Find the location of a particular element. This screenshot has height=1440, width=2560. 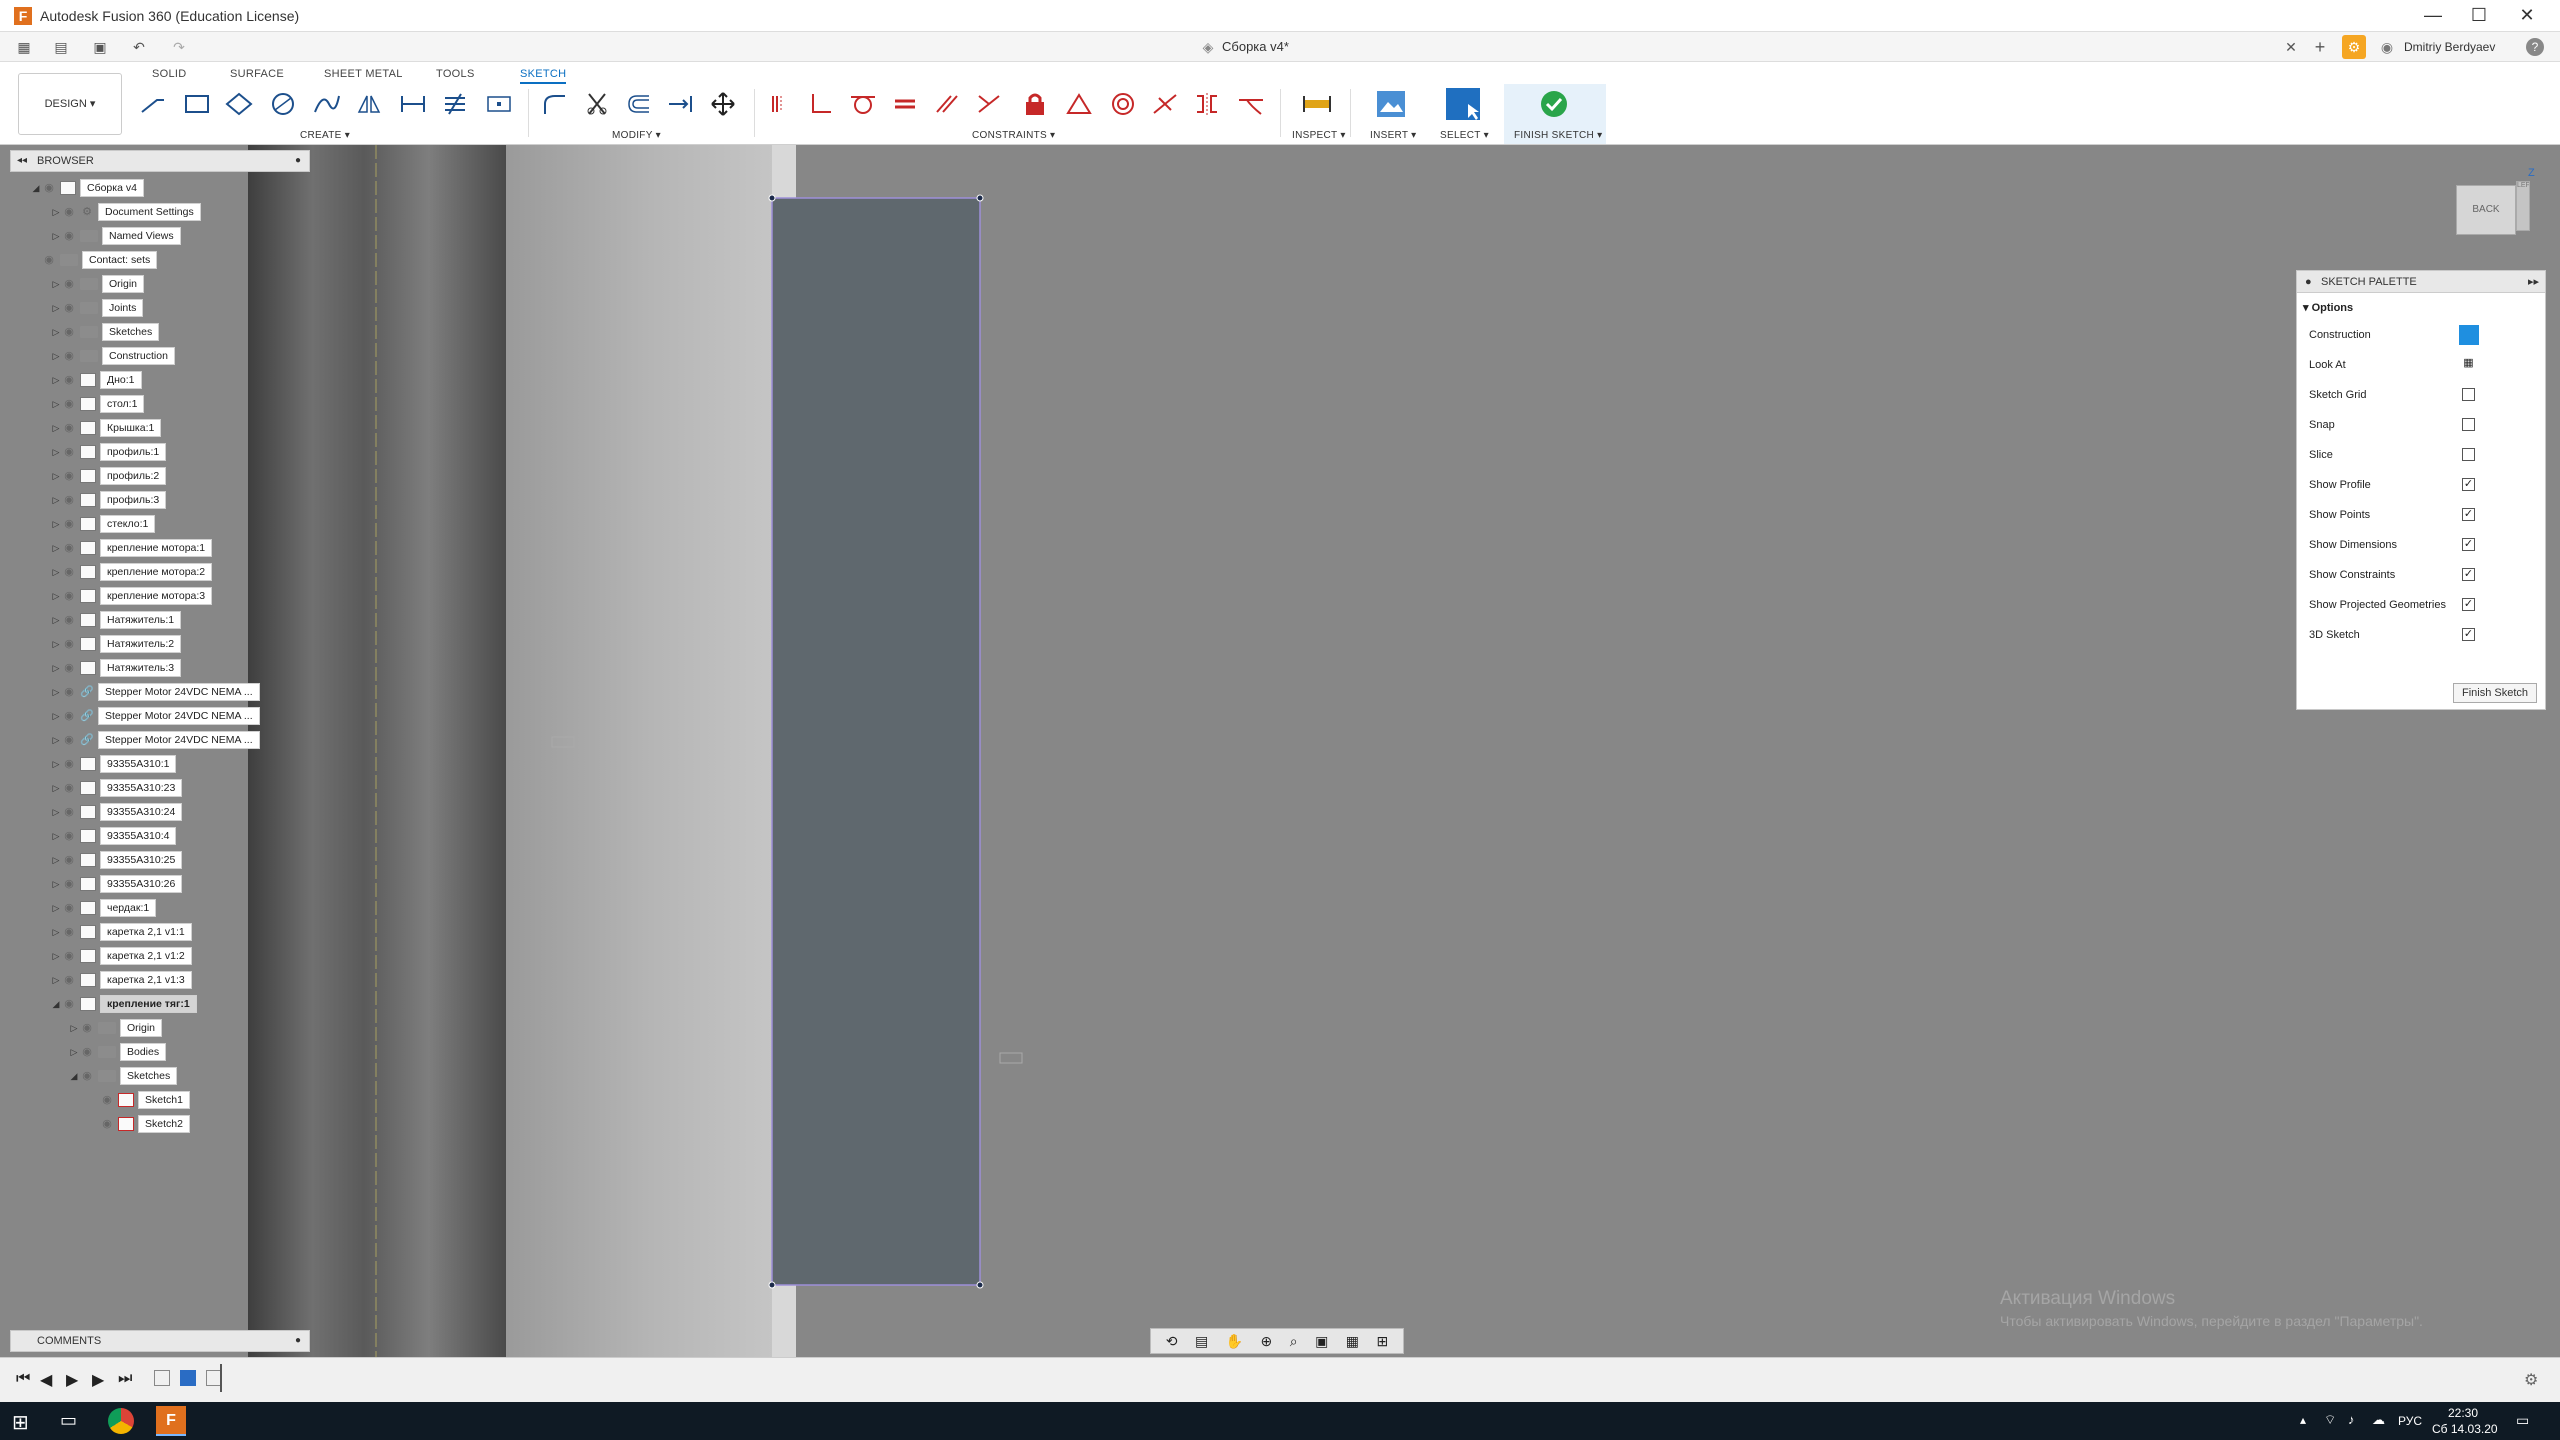

browser-item: ▷ ◉ Натяжитель:1 is located at coordinates (116, 620).